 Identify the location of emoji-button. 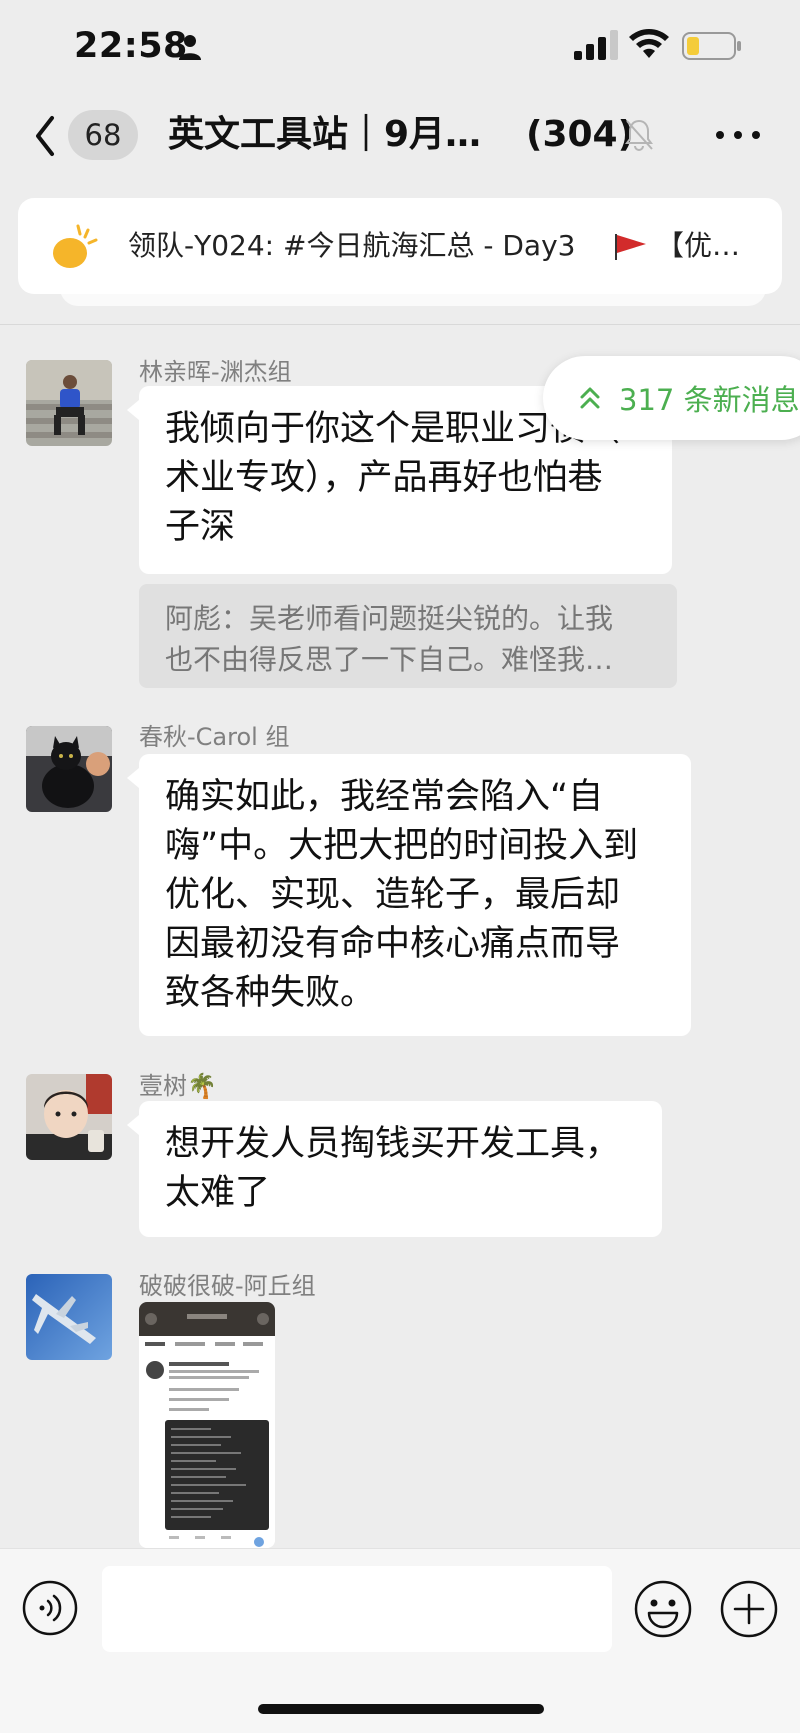
(663, 1609).